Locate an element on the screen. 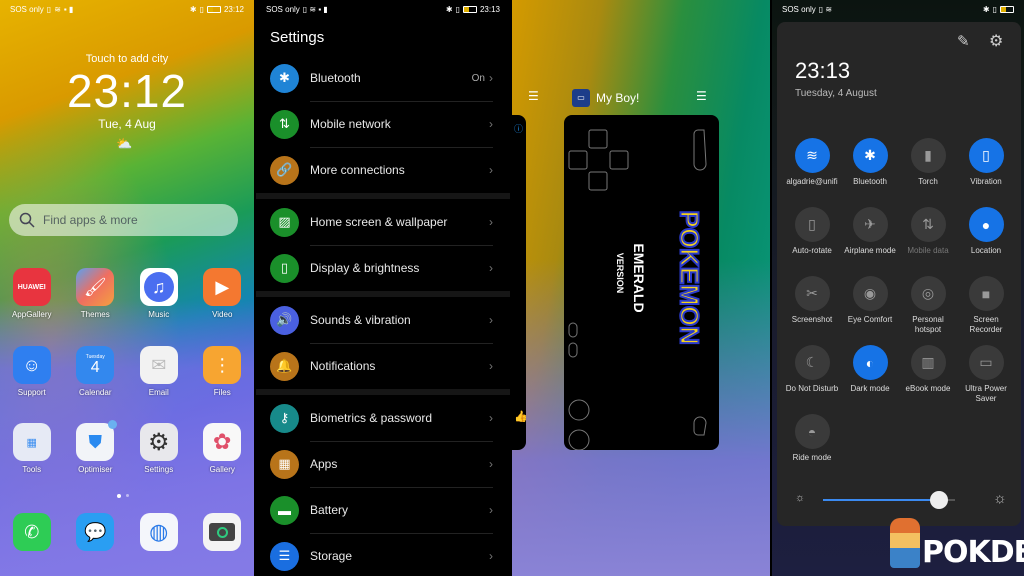 The height and width of the screenshot is (576, 1024). tile-screen-recorder: ■ Screen Recorder is located at coordinates (986, 307).